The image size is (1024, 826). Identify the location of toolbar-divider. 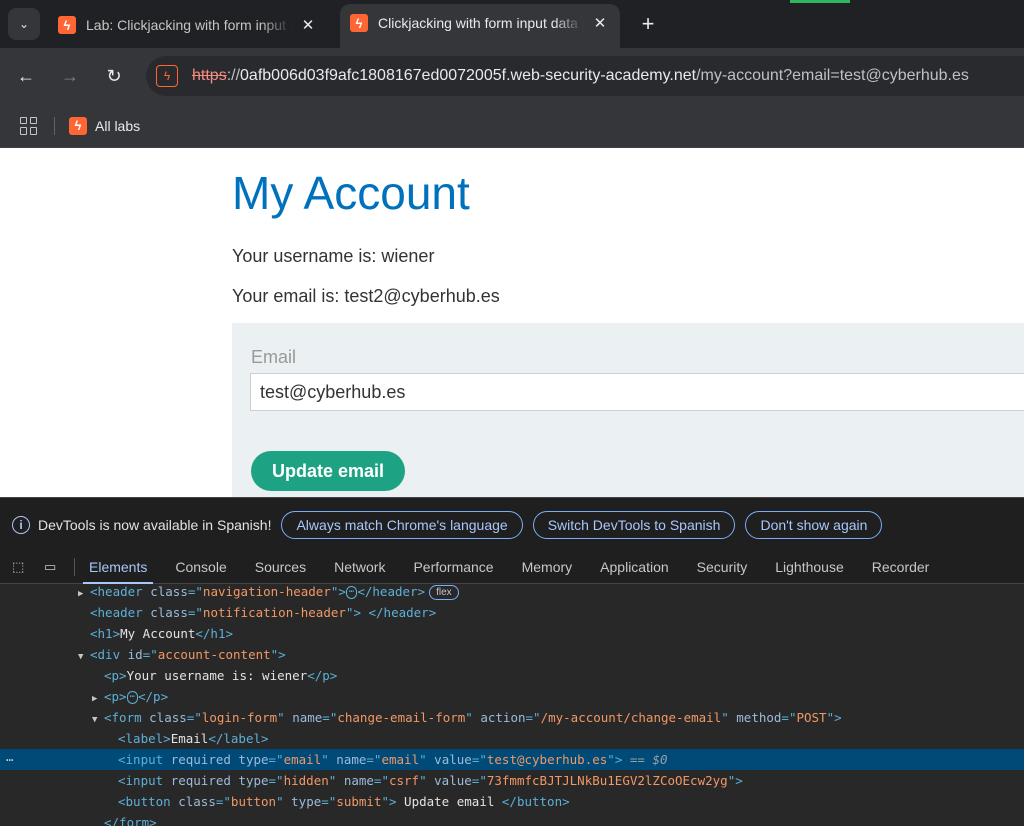
(74, 567).